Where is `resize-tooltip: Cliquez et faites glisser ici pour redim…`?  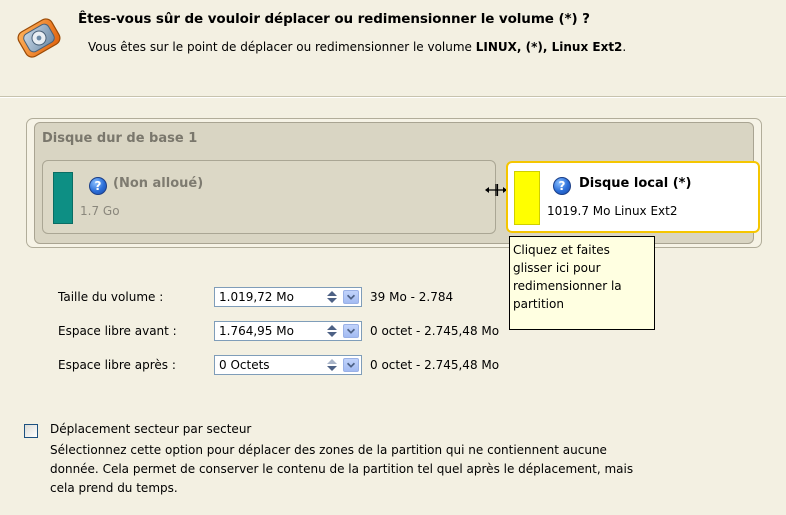
resize-tooltip: Cliquez et faites glisser ici pour redim… is located at coordinates (582, 283).